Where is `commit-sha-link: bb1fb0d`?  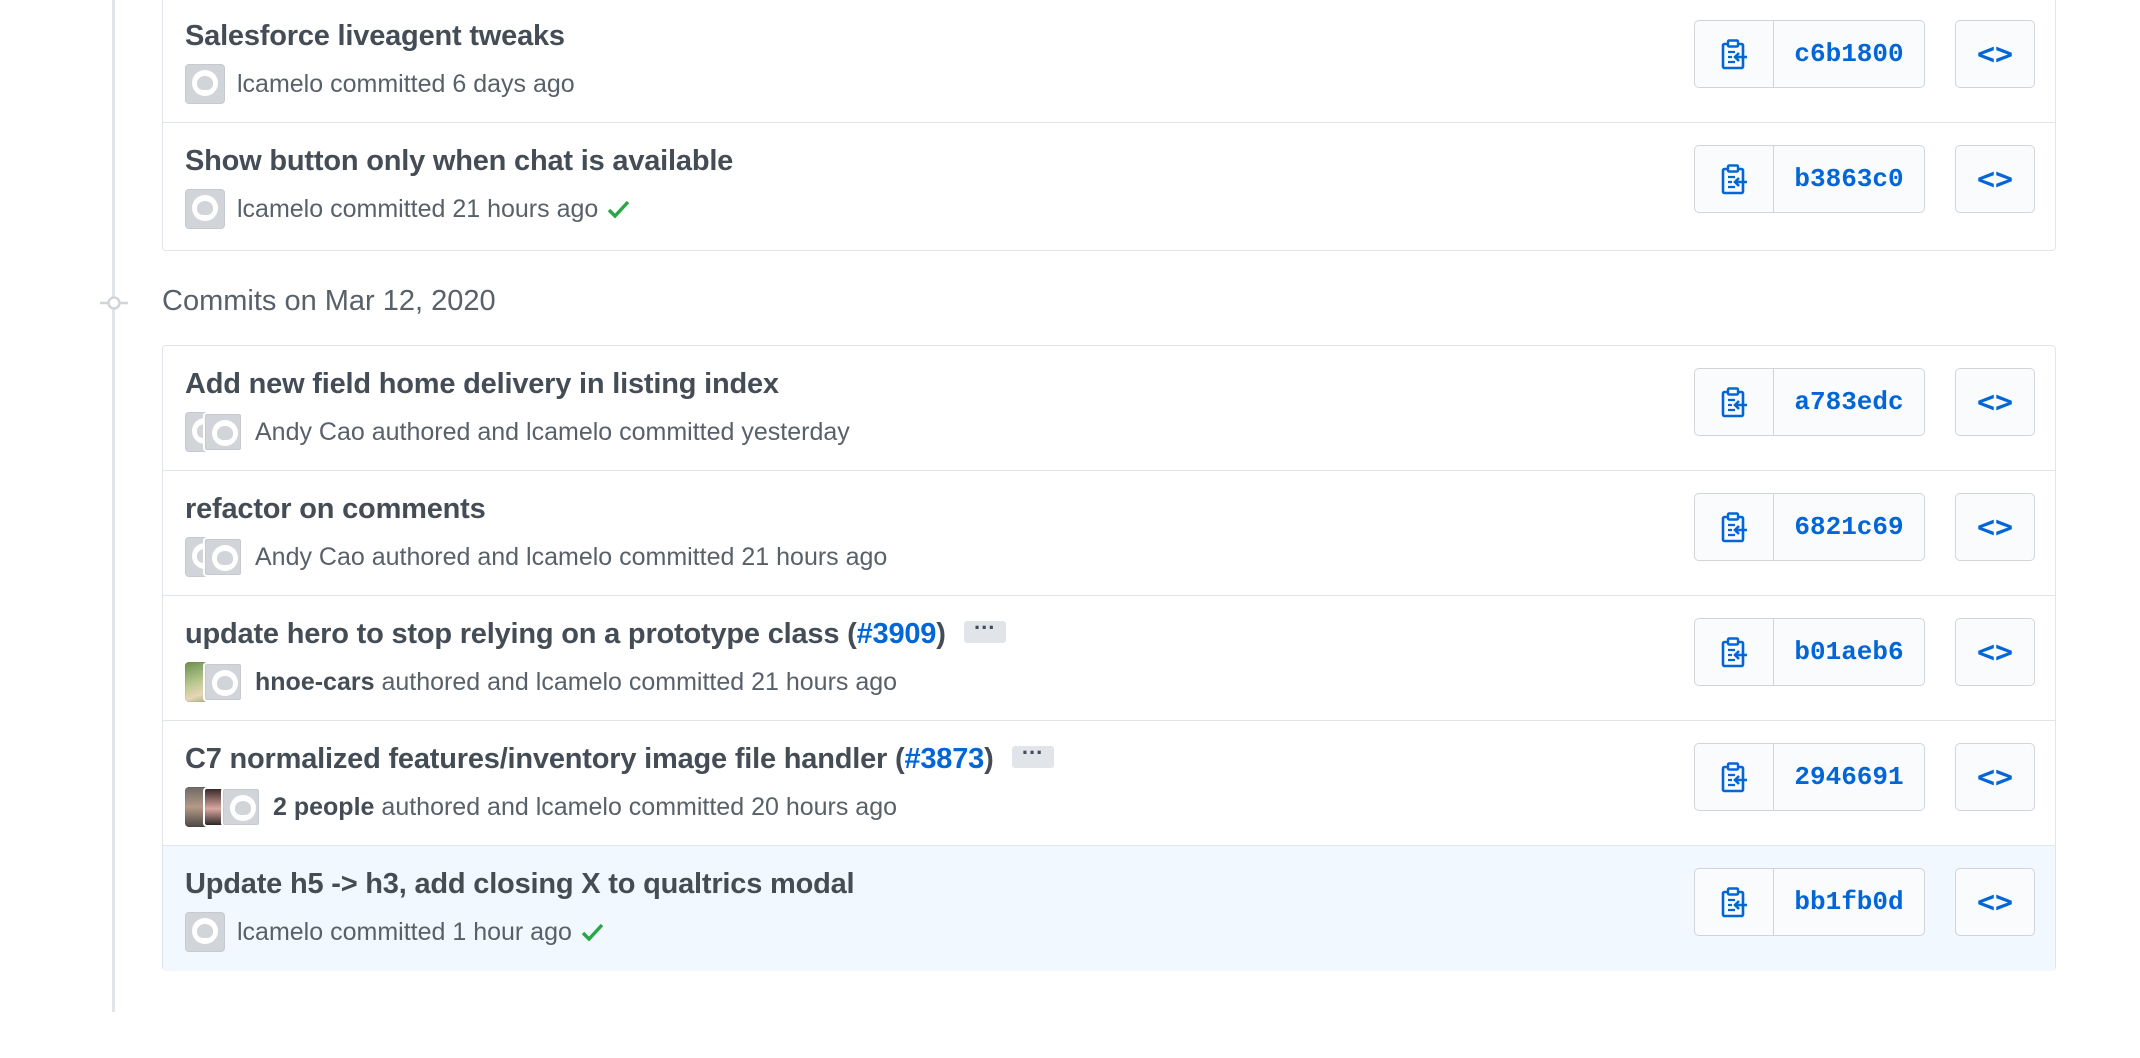
commit-sha-link: bb1fb0d is located at coordinates (1849, 902).